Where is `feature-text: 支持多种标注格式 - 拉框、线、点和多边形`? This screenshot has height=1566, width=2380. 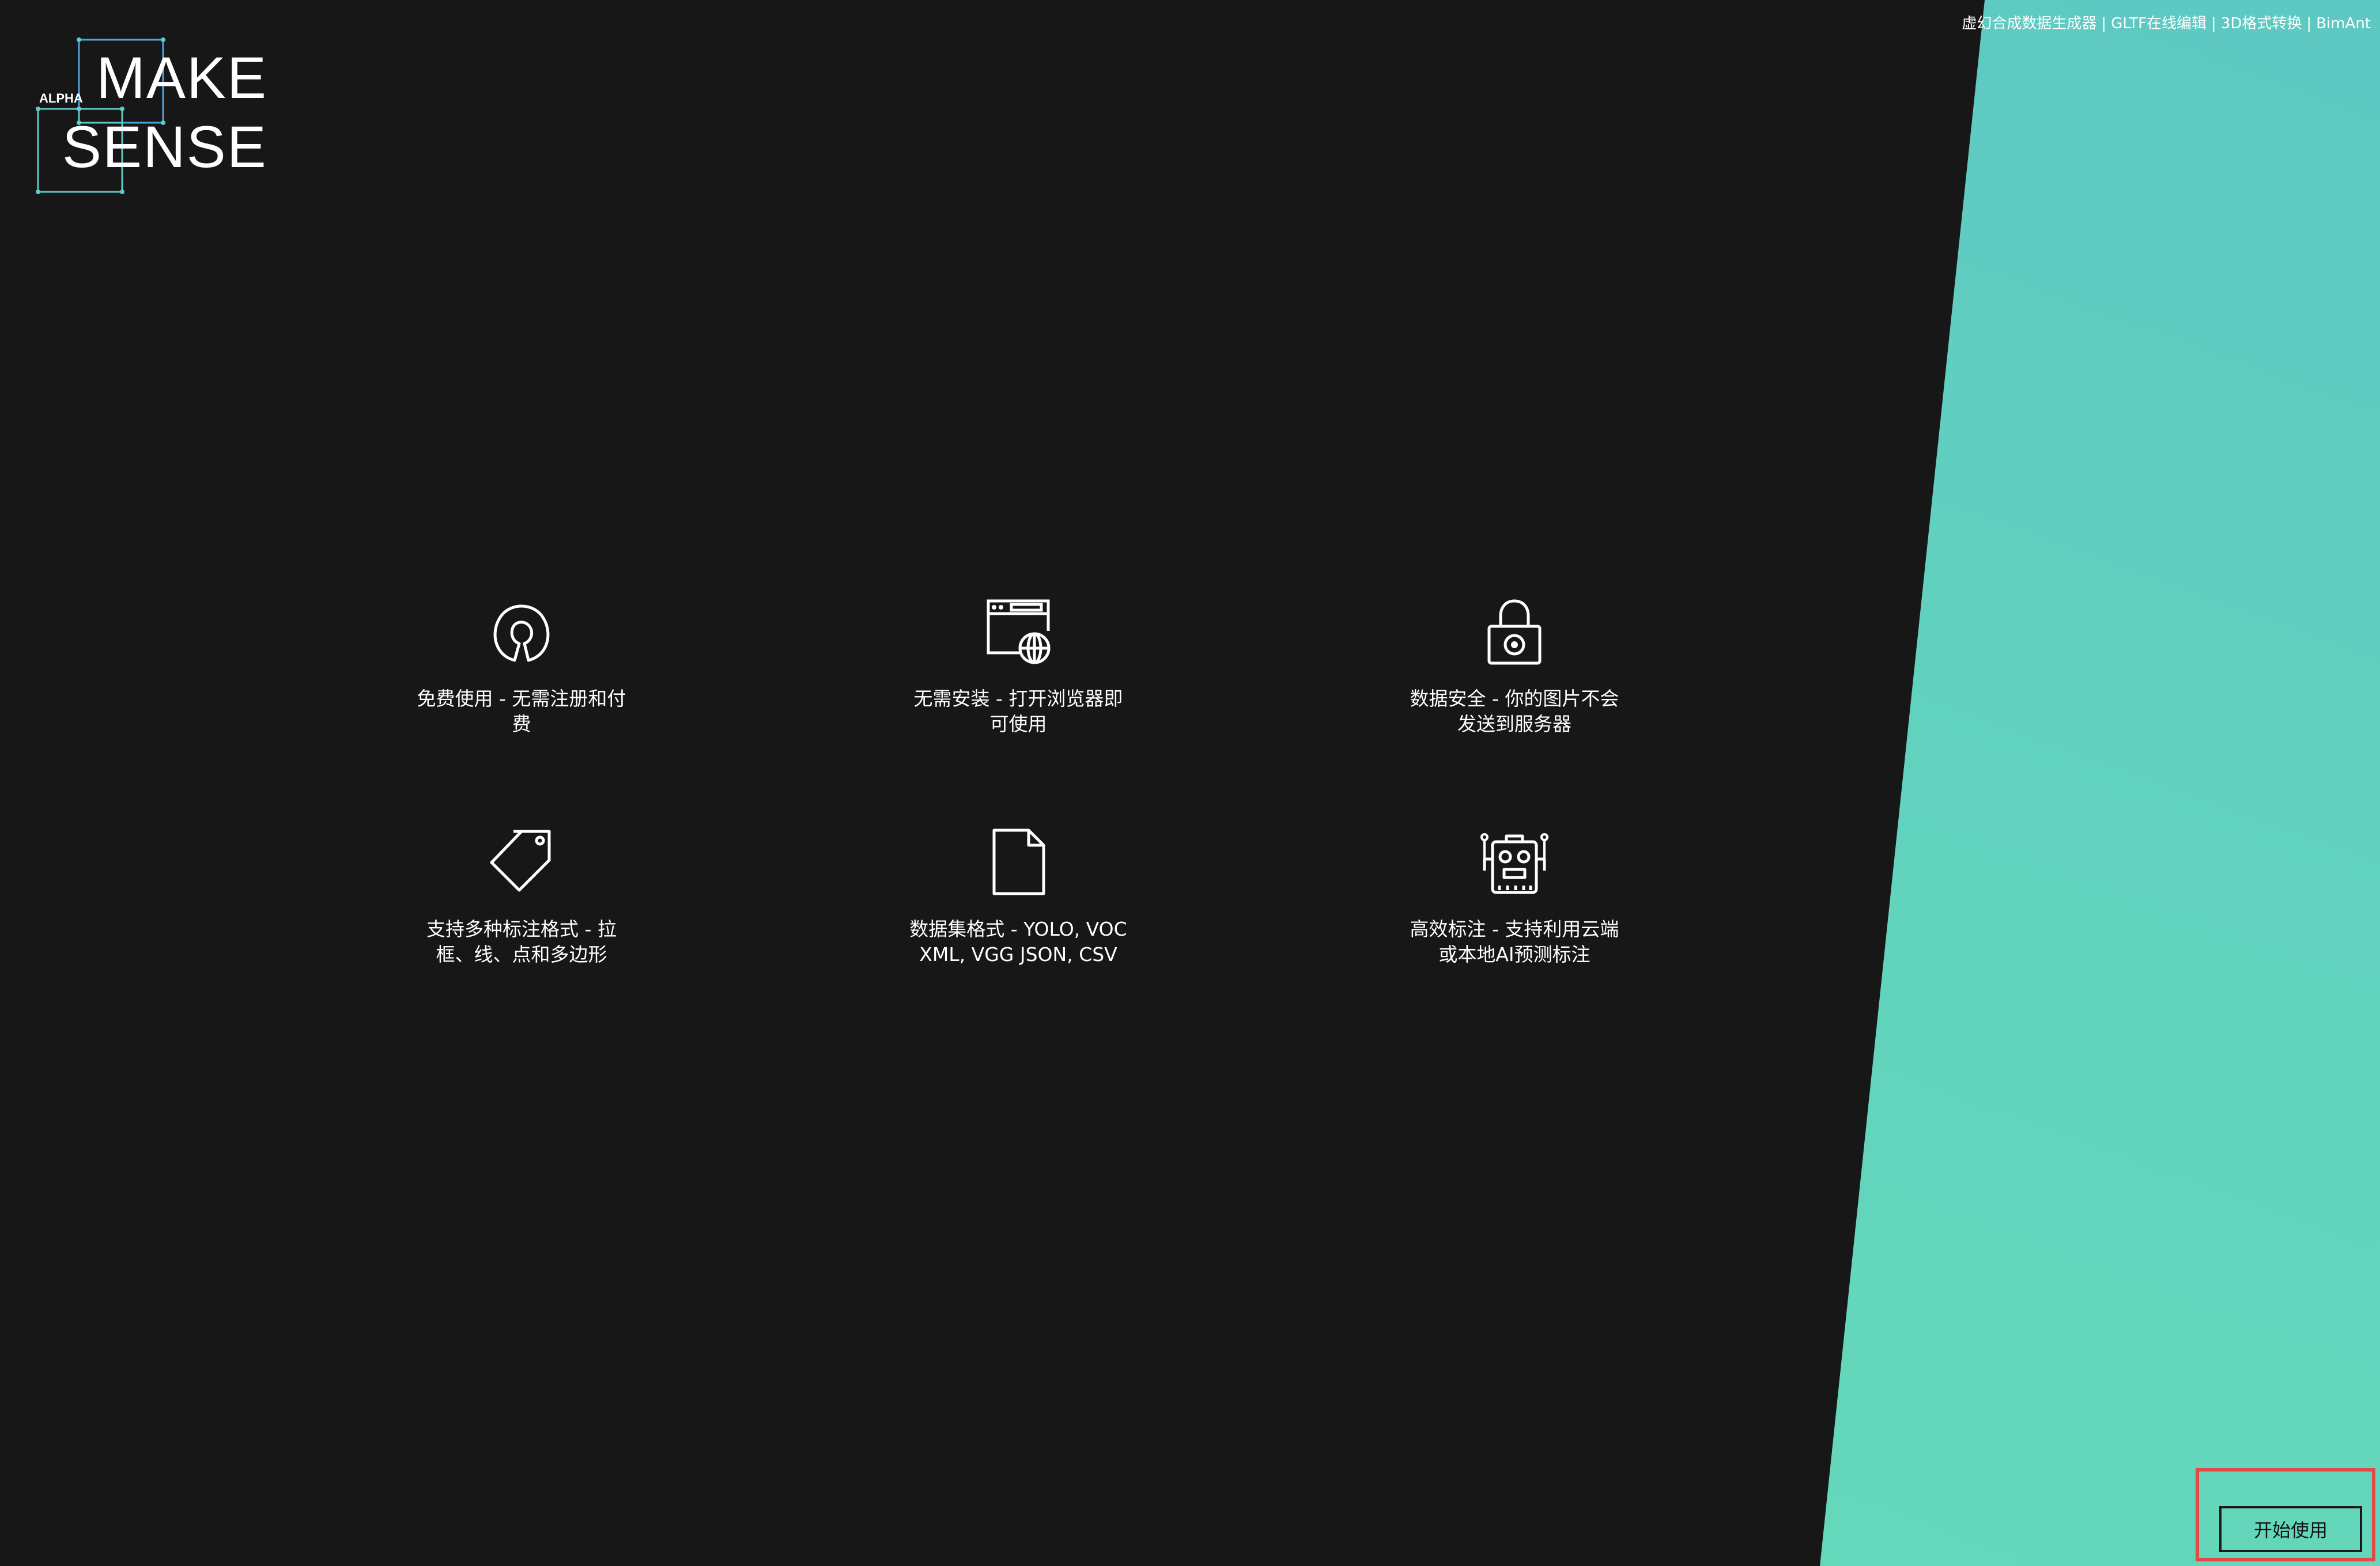 feature-text: 支持多种标注格式 - 拉框、线、点和多边形 is located at coordinates (521, 942).